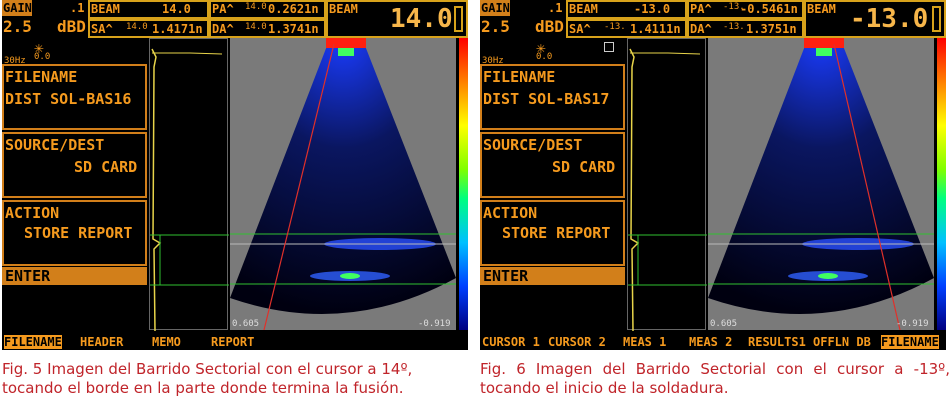 Image resolution: width=950 pixels, height=406 pixels. What do you see at coordinates (734, 27) in the screenshot?
I see `da-small: -13.` at bounding box center [734, 27].